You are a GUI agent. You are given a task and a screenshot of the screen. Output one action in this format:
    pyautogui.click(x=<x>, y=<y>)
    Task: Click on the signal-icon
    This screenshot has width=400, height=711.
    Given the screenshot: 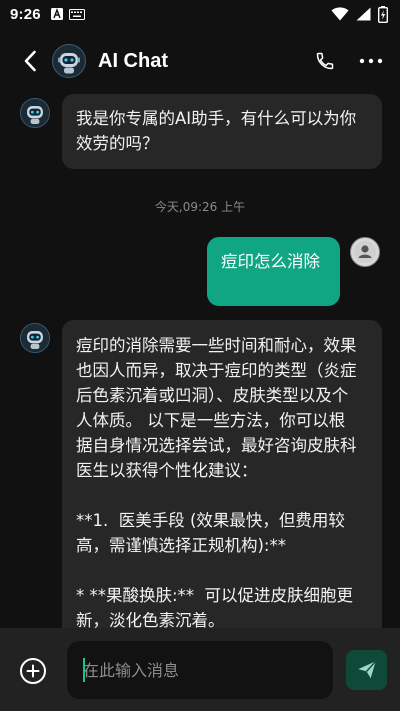 What is the action you would take?
    pyautogui.click(x=363, y=14)
    